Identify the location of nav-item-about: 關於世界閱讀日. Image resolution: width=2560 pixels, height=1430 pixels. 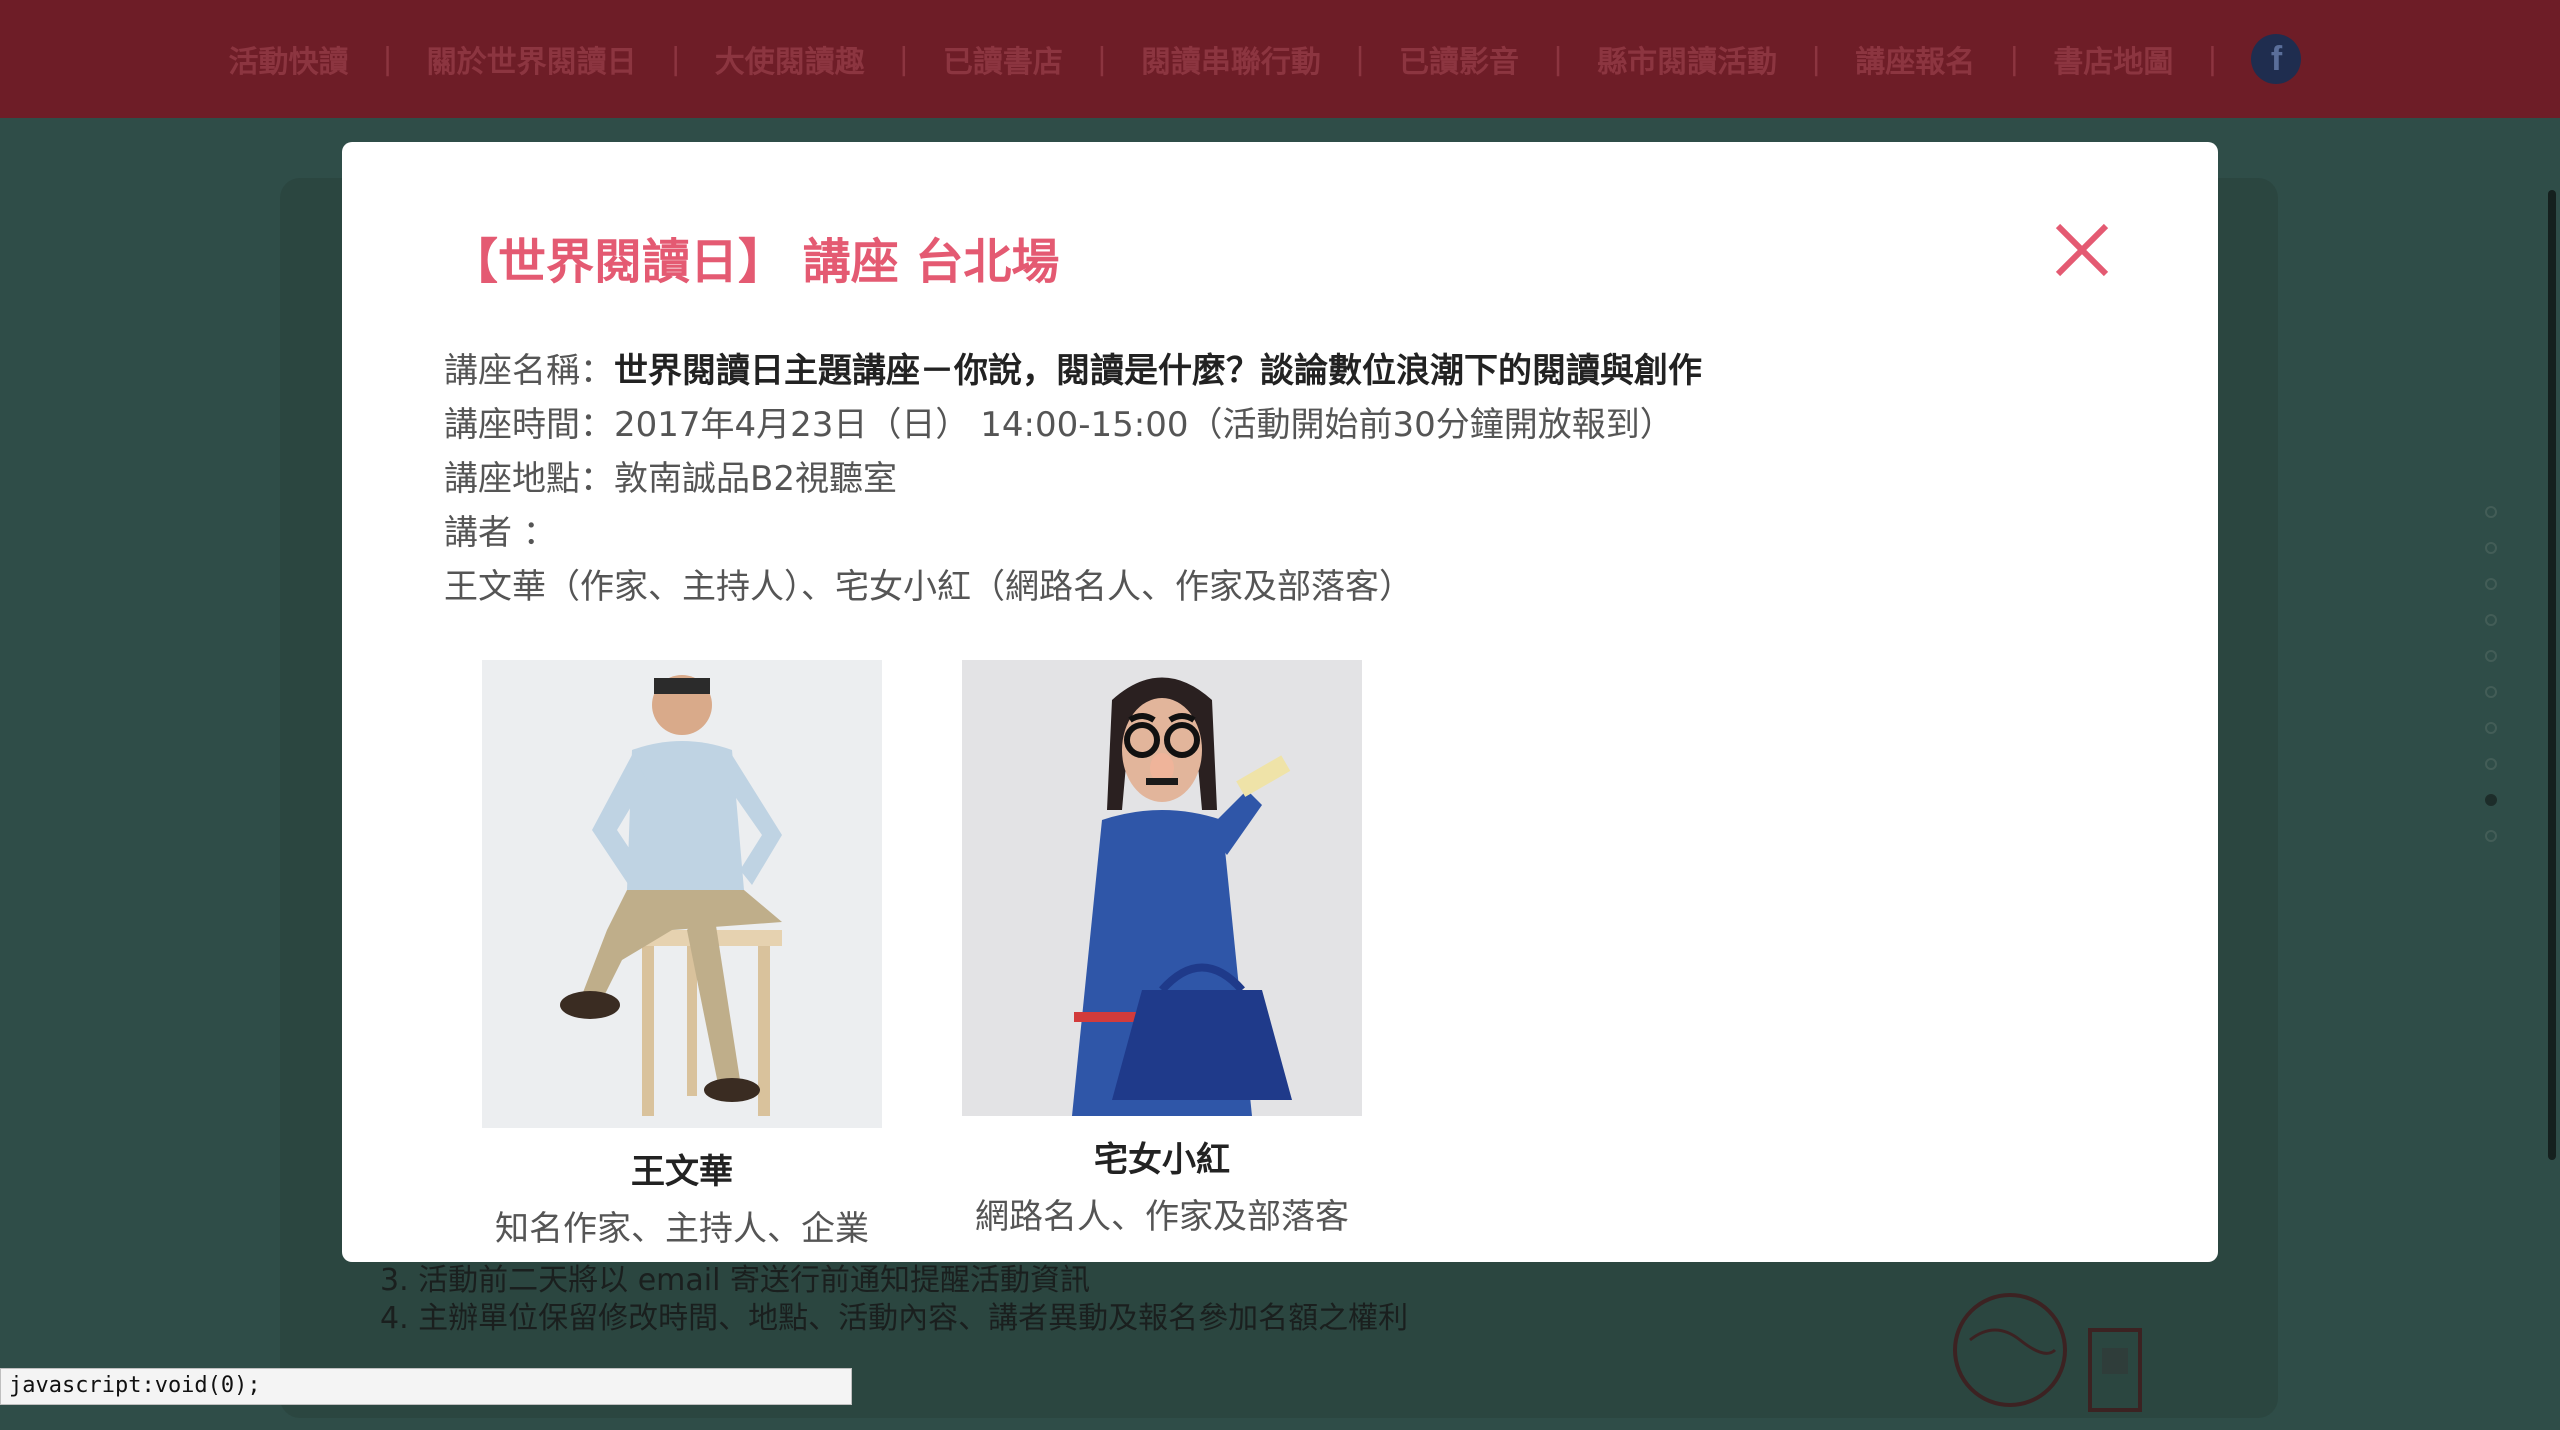
(532, 59).